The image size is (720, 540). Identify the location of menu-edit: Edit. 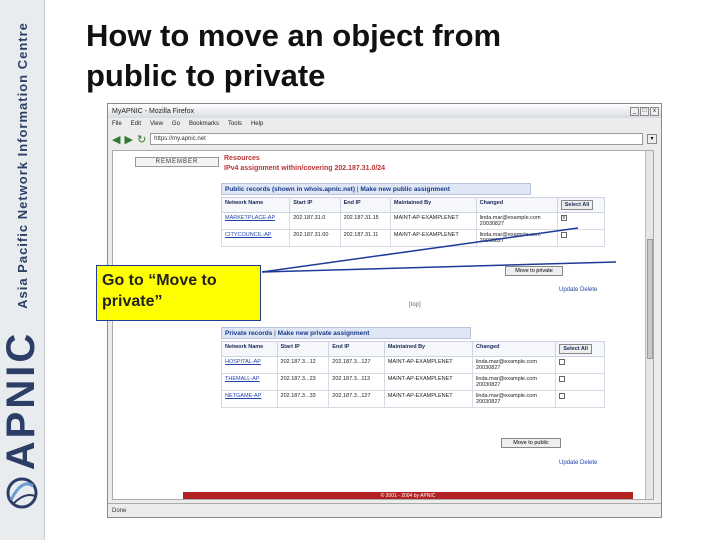
(136, 124).